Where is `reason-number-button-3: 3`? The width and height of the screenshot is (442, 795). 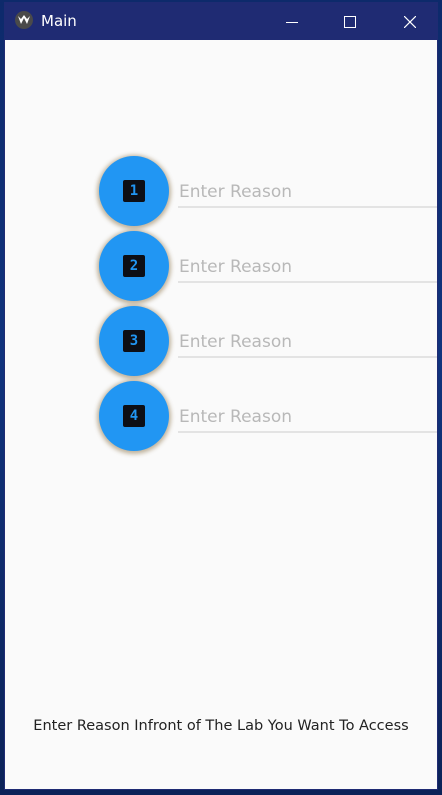
reason-number-button-3: 3 is located at coordinates (134, 341).